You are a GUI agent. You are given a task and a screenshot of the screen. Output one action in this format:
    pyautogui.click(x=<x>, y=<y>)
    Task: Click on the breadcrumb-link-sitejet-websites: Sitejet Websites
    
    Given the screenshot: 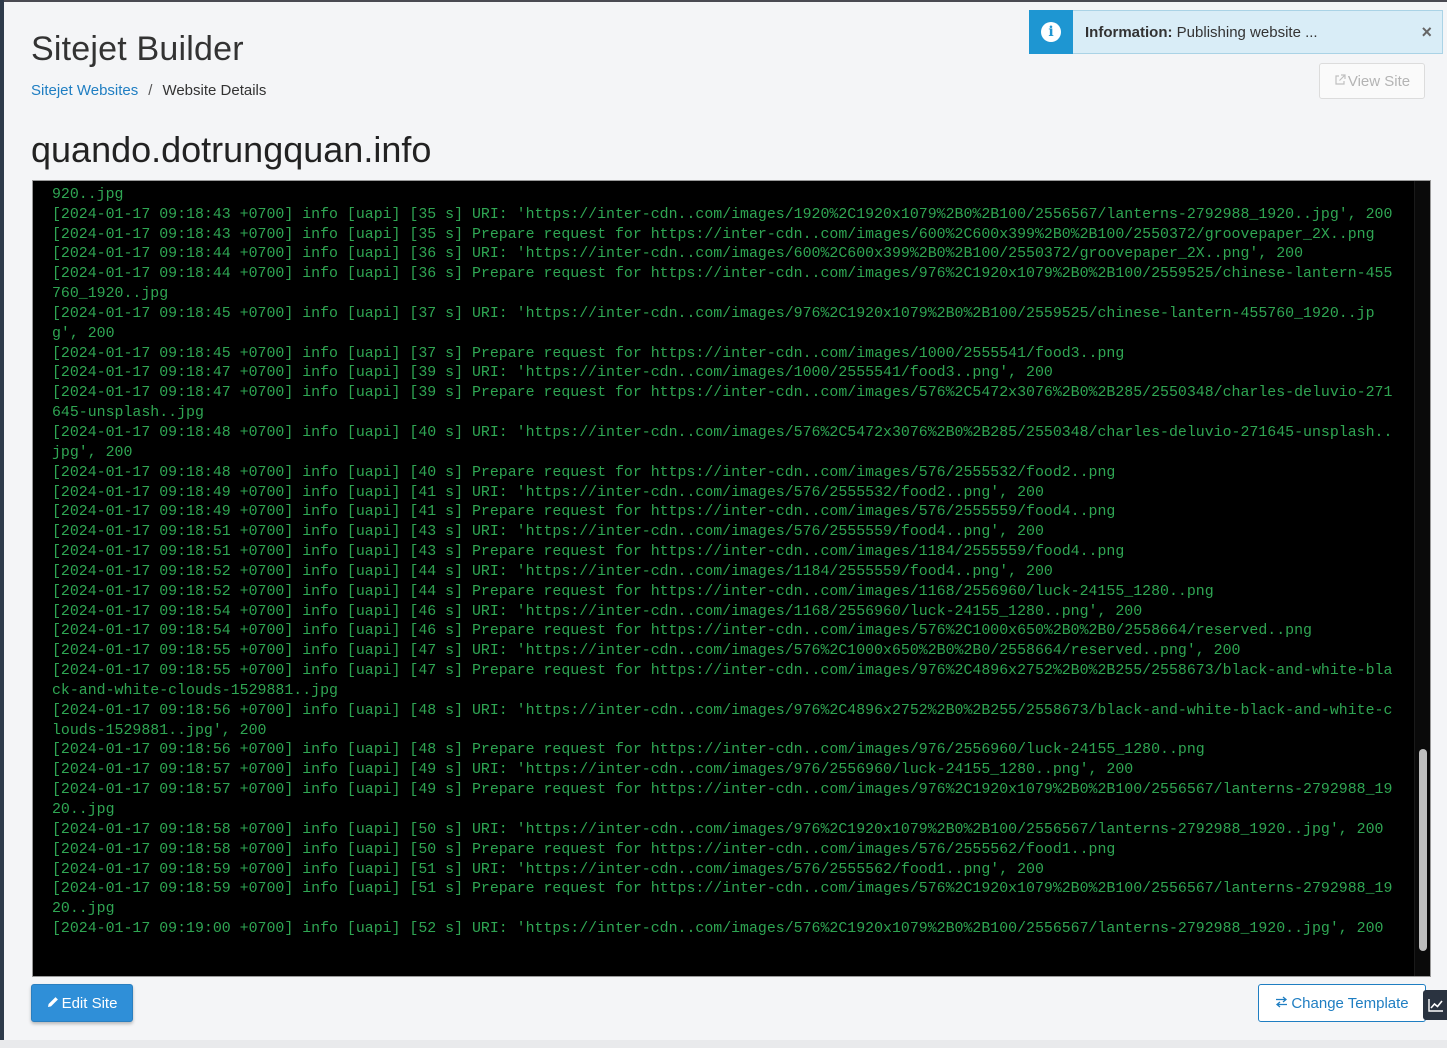 What is the action you would take?
    pyautogui.click(x=84, y=90)
    